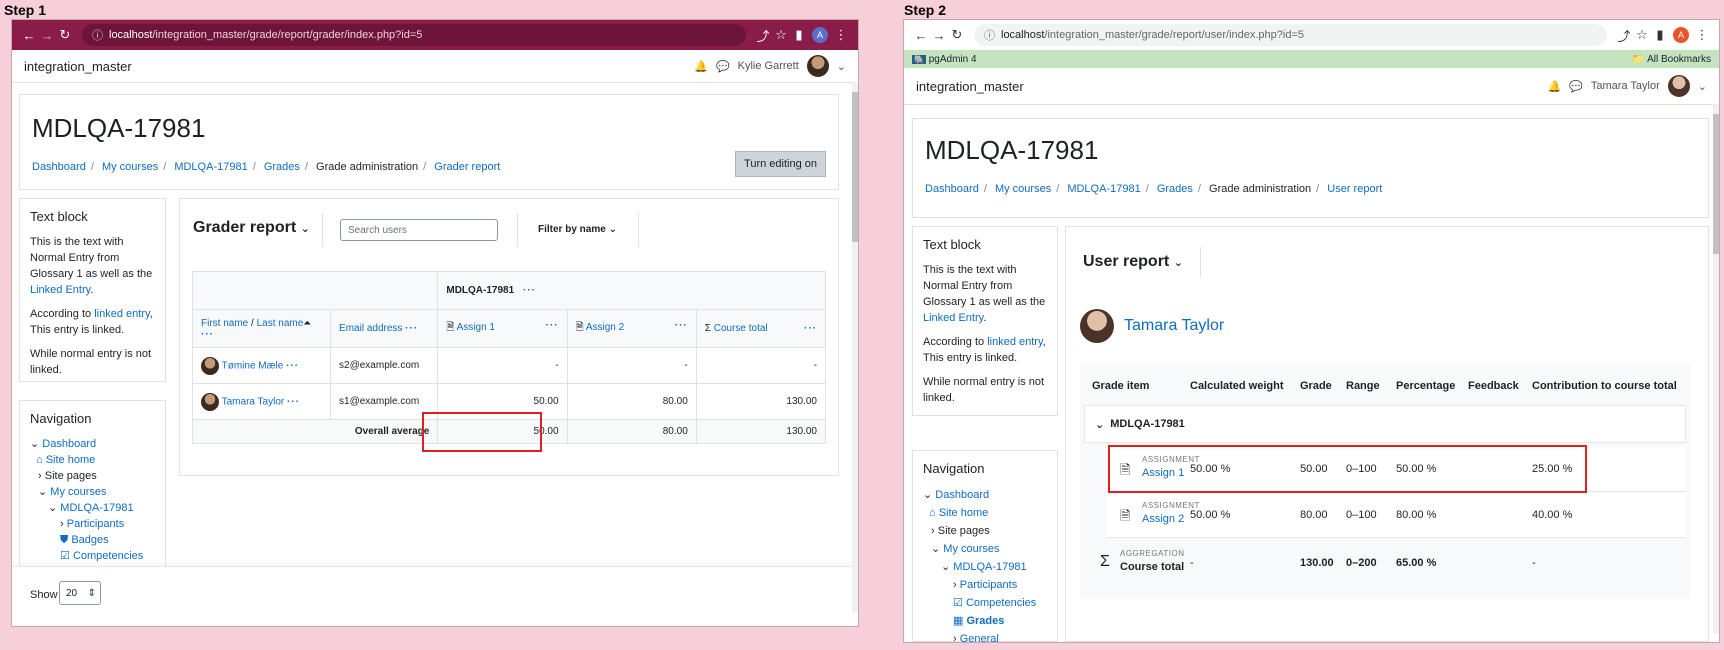 The height and width of the screenshot is (650, 1724). What do you see at coordinates (631, 328) in the screenshot?
I see `col-assign2-header: 🗎 Assign 2 ···` at bounding box center [631, 328].